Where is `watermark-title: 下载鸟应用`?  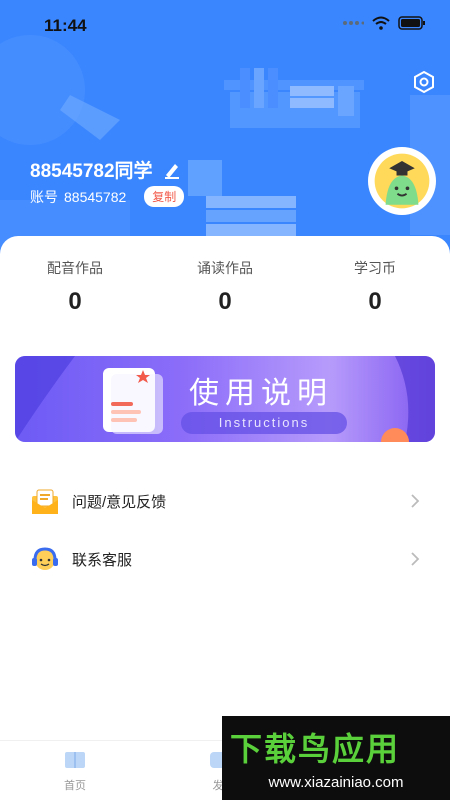 watermark-title: 下载鸟应用 is located at coordinates (315, 749).